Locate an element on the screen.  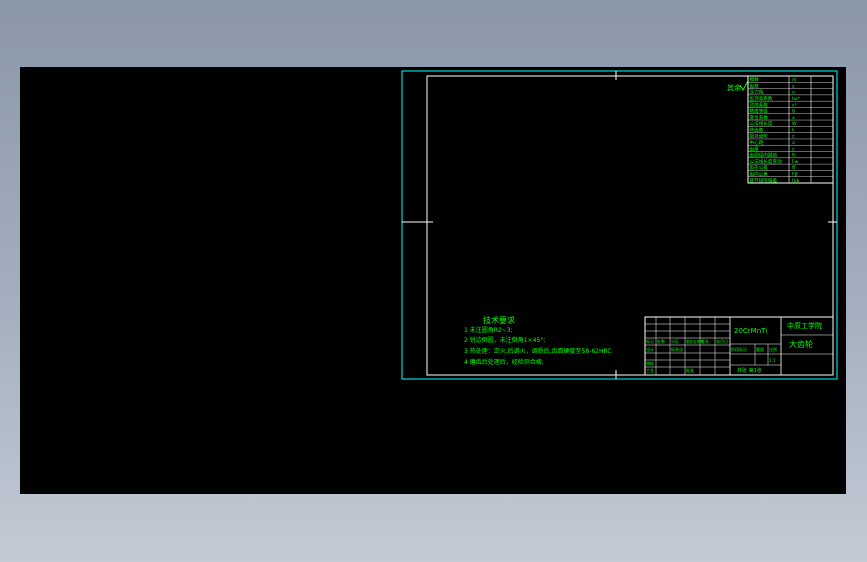
param-label: 顶隙系数 is located at coordinates (759, 104).